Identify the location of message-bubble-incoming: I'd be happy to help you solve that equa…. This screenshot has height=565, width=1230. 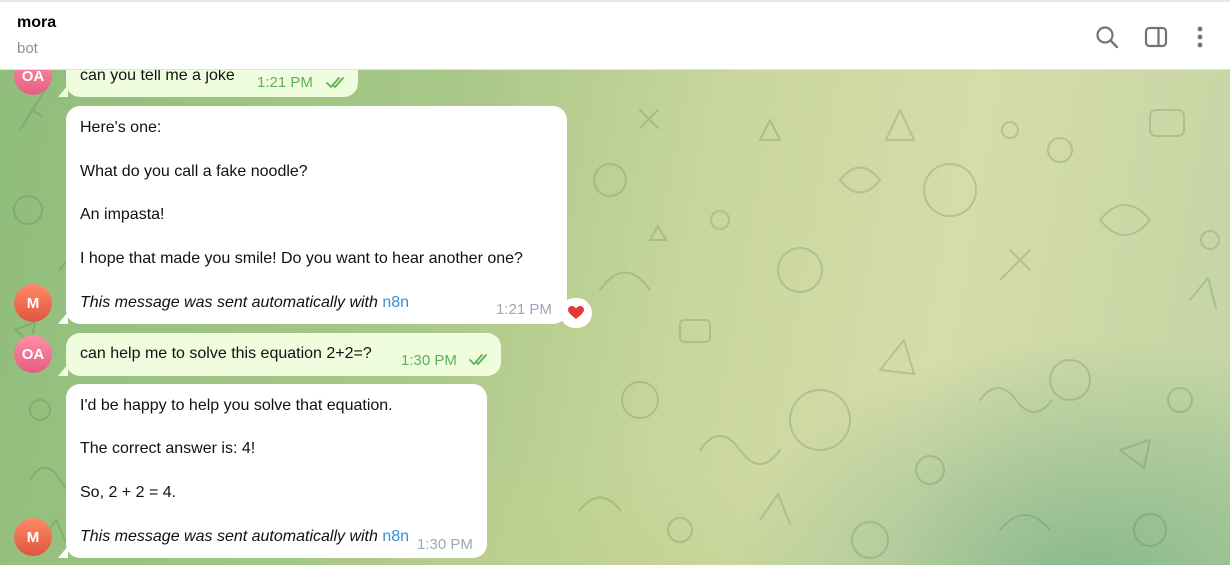
(272, 471).